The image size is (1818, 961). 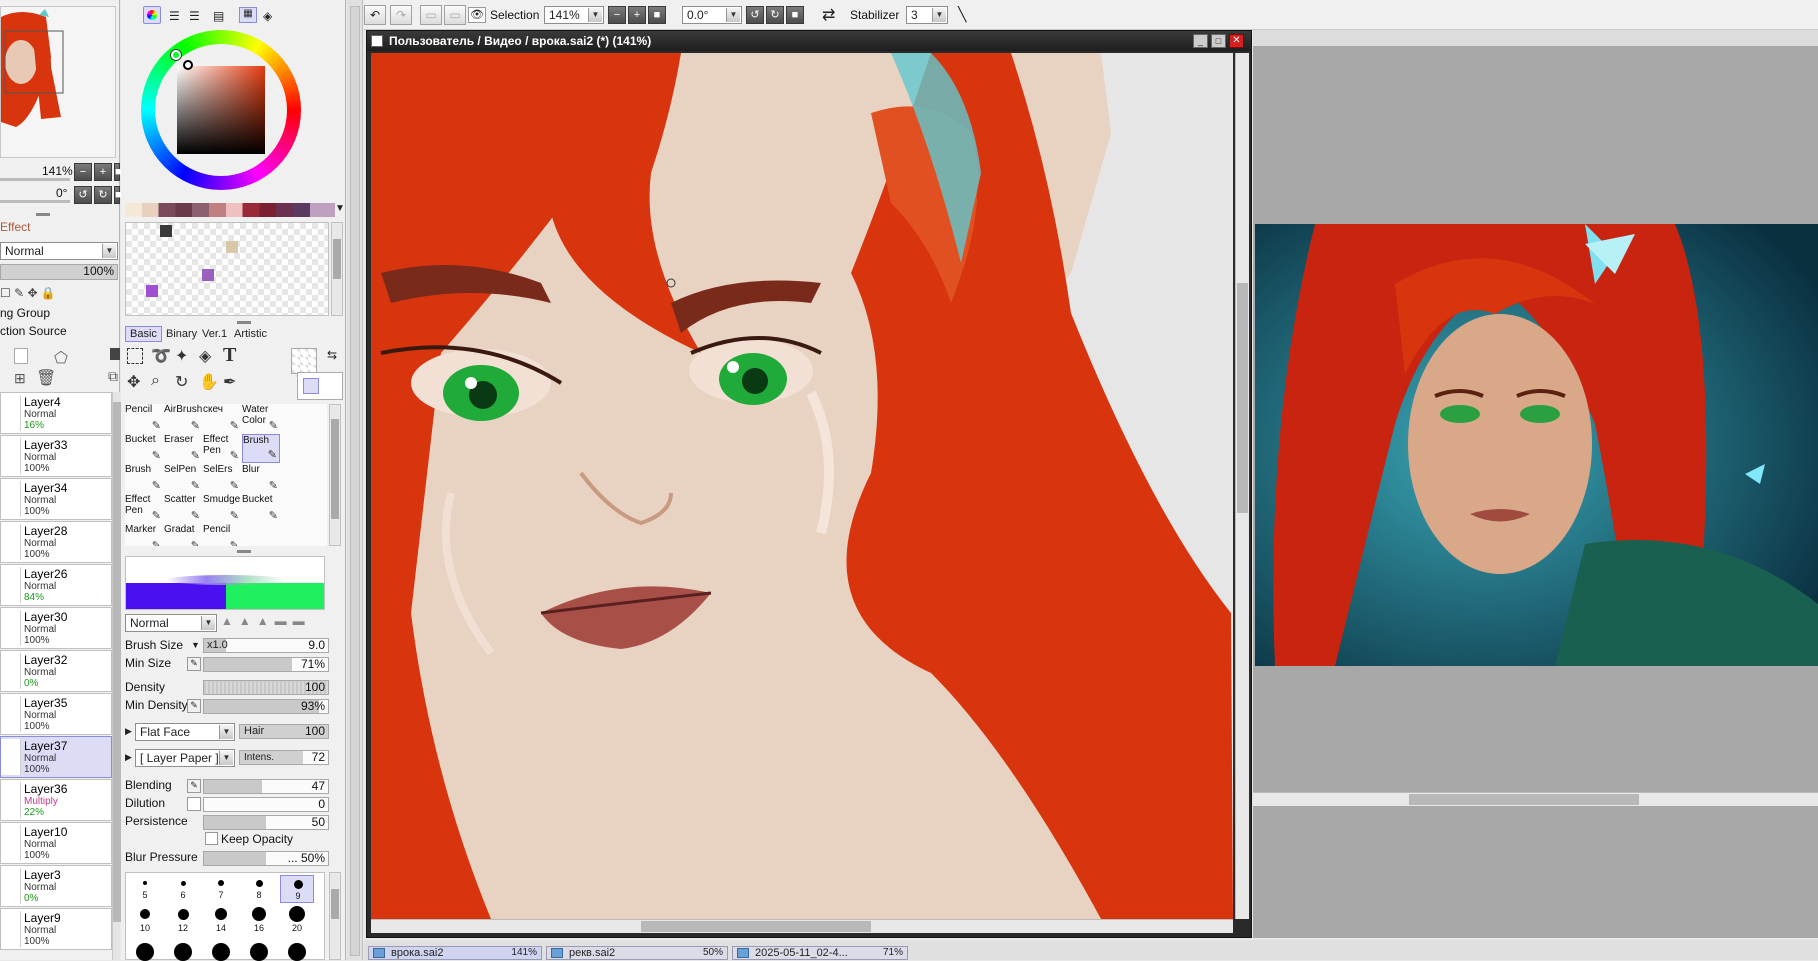 What do you see at coordinates (174, 16) in the screenshot?
I see `rgb-slider-mode-icon: ☰` at bounding box center [174, 16].